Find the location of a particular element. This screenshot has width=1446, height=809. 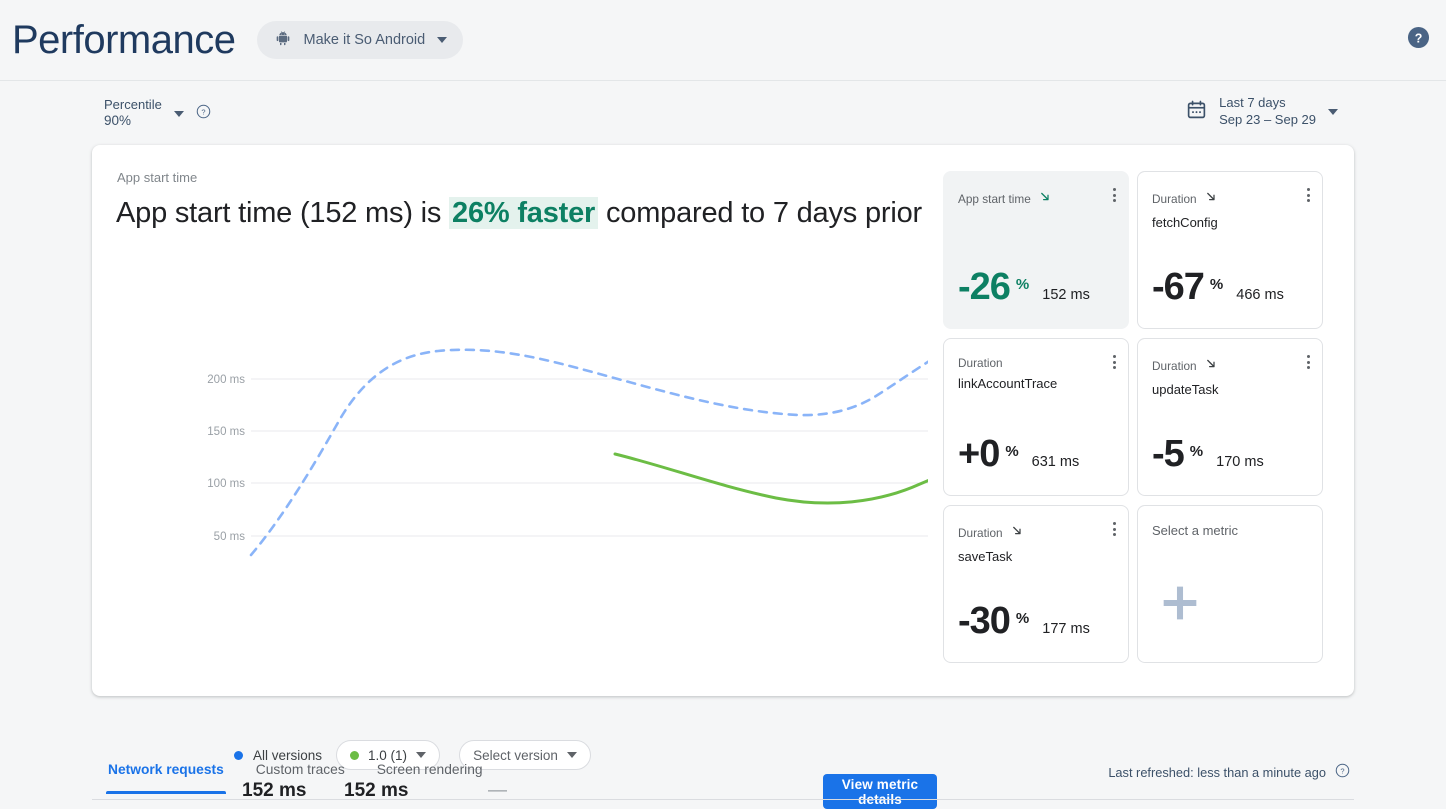

tile-type-label: App start time is located at coordinates (994, 199).